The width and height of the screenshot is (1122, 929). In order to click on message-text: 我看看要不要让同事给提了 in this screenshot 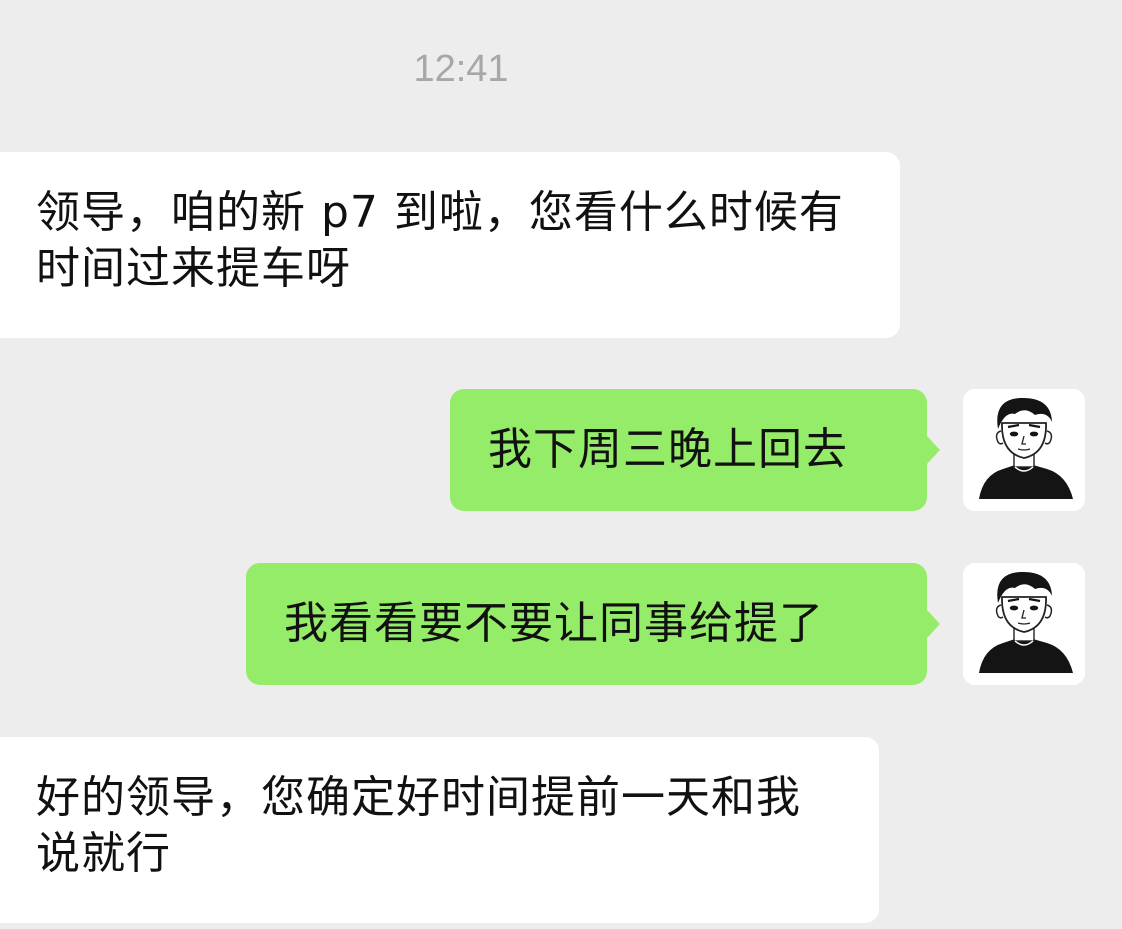, I will do `click(554, 623)`.